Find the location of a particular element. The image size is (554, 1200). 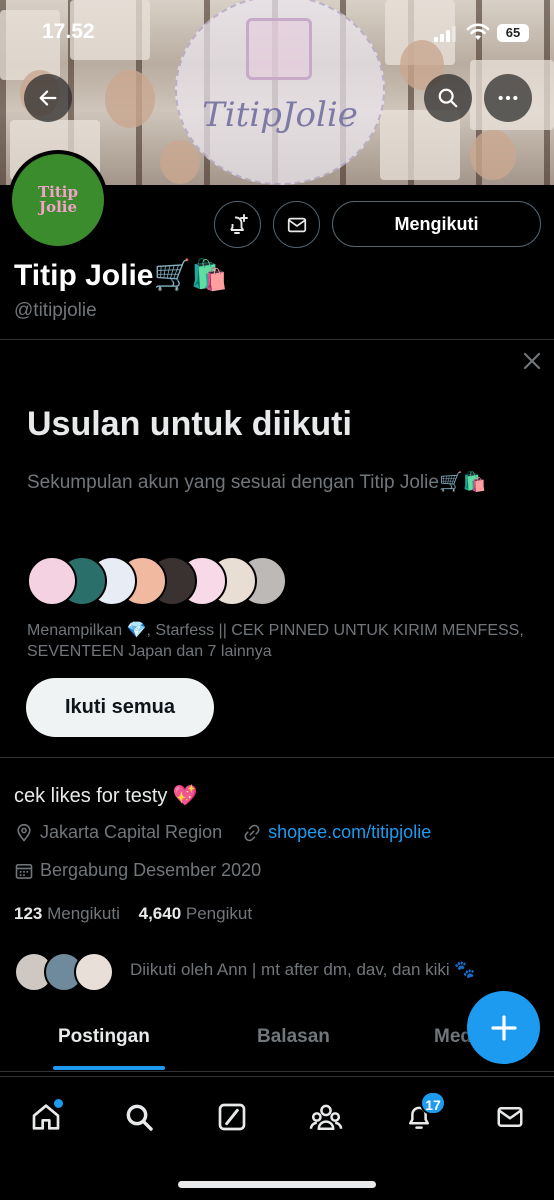

profile-website-link: shopee.com/titipjolie is located at coordinates (349, 832).